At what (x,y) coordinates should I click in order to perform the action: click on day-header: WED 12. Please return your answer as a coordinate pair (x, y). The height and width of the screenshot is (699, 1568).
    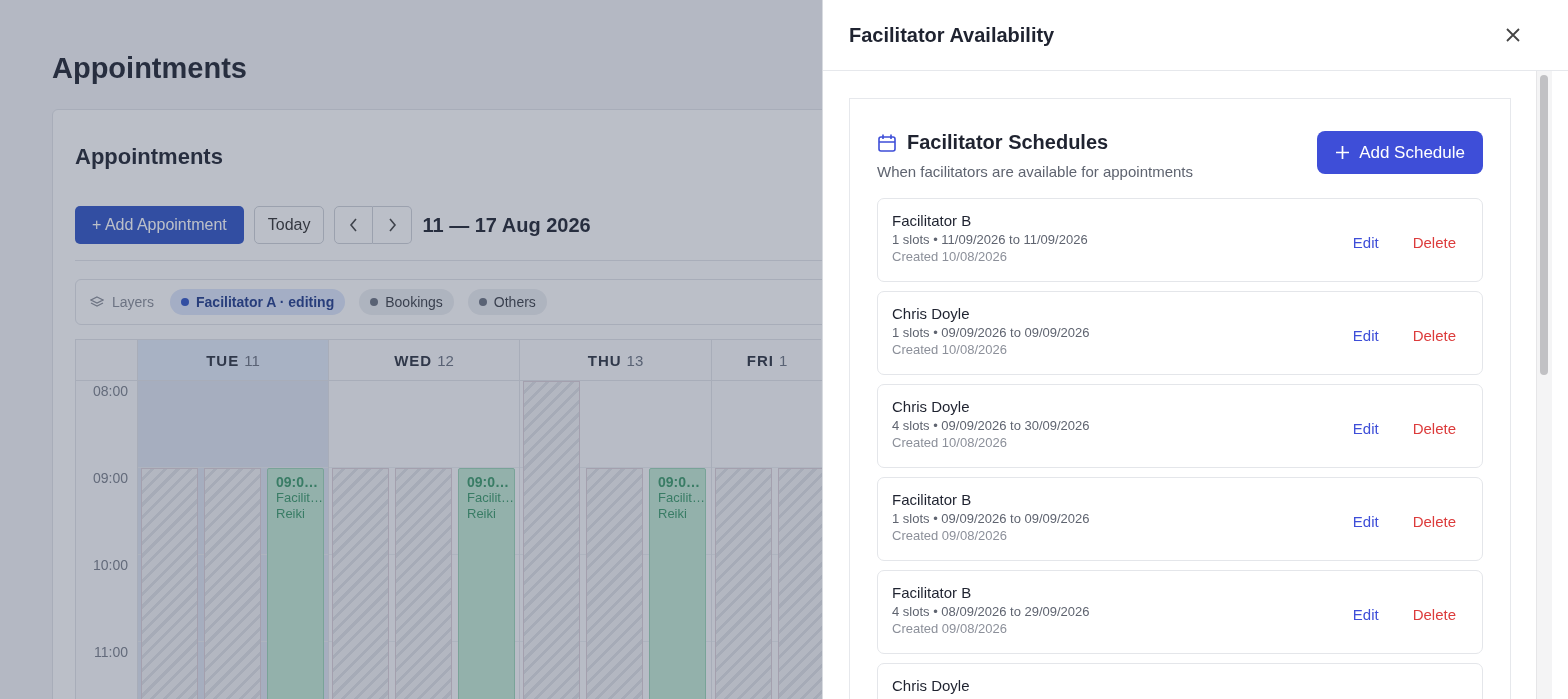
    Looking at the image, I should click on (423, 360).